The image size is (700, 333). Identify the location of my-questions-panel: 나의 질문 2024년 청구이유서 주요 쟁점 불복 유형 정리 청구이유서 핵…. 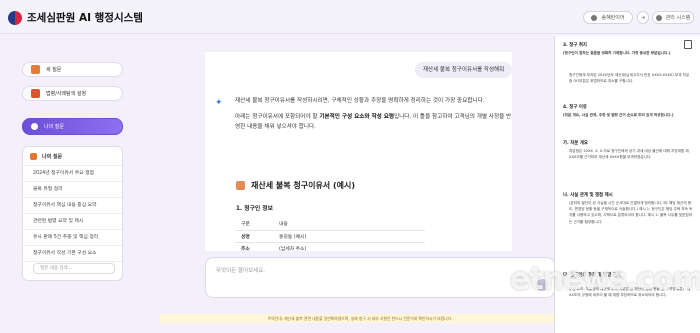
(72, 213).